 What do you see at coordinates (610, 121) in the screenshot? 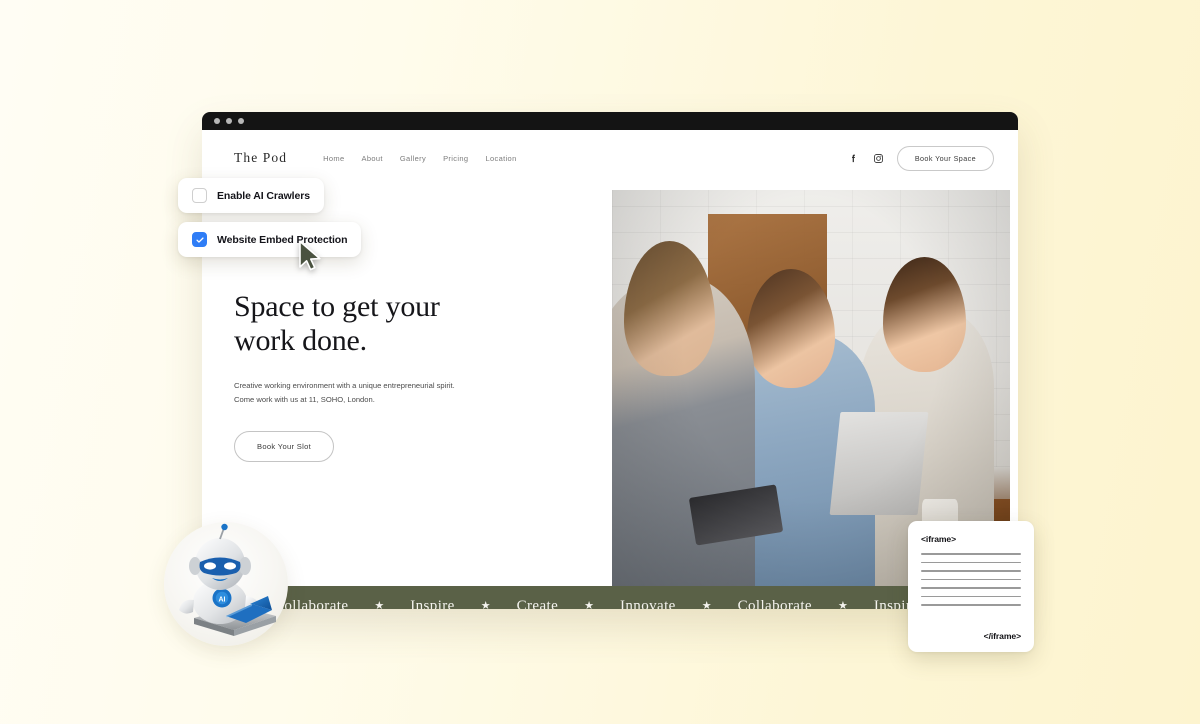
I see `browser-titlebar` at bounding box center [610, 121].